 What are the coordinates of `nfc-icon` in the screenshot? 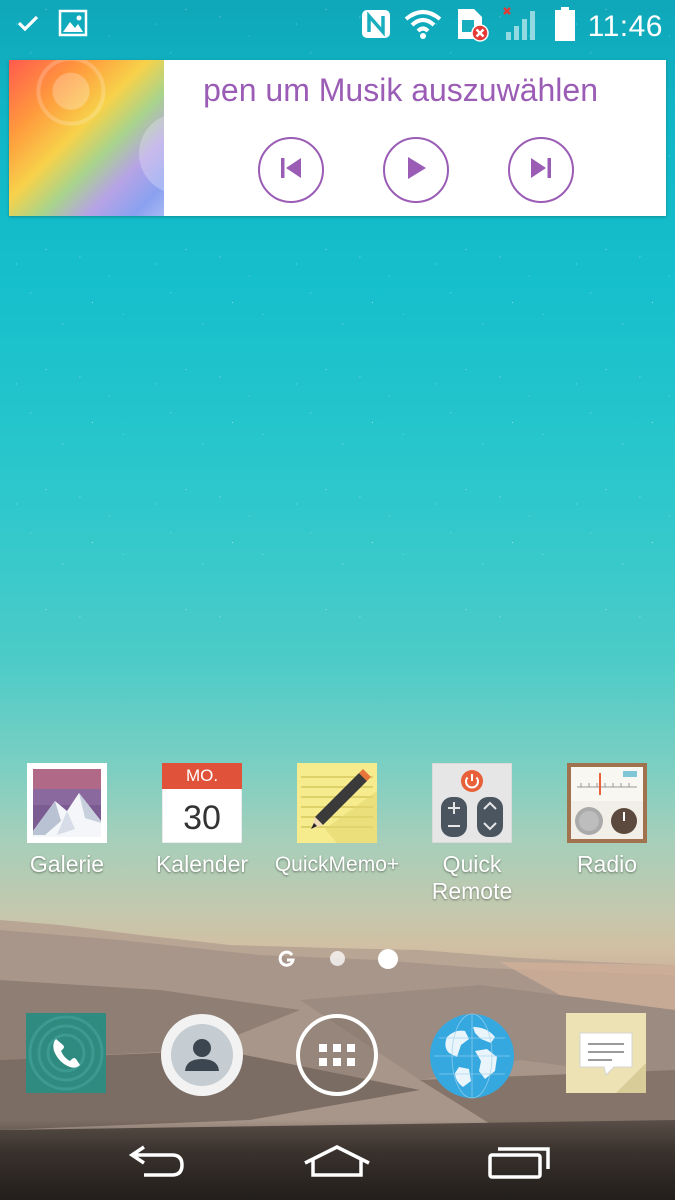 It's located at (376, 26).